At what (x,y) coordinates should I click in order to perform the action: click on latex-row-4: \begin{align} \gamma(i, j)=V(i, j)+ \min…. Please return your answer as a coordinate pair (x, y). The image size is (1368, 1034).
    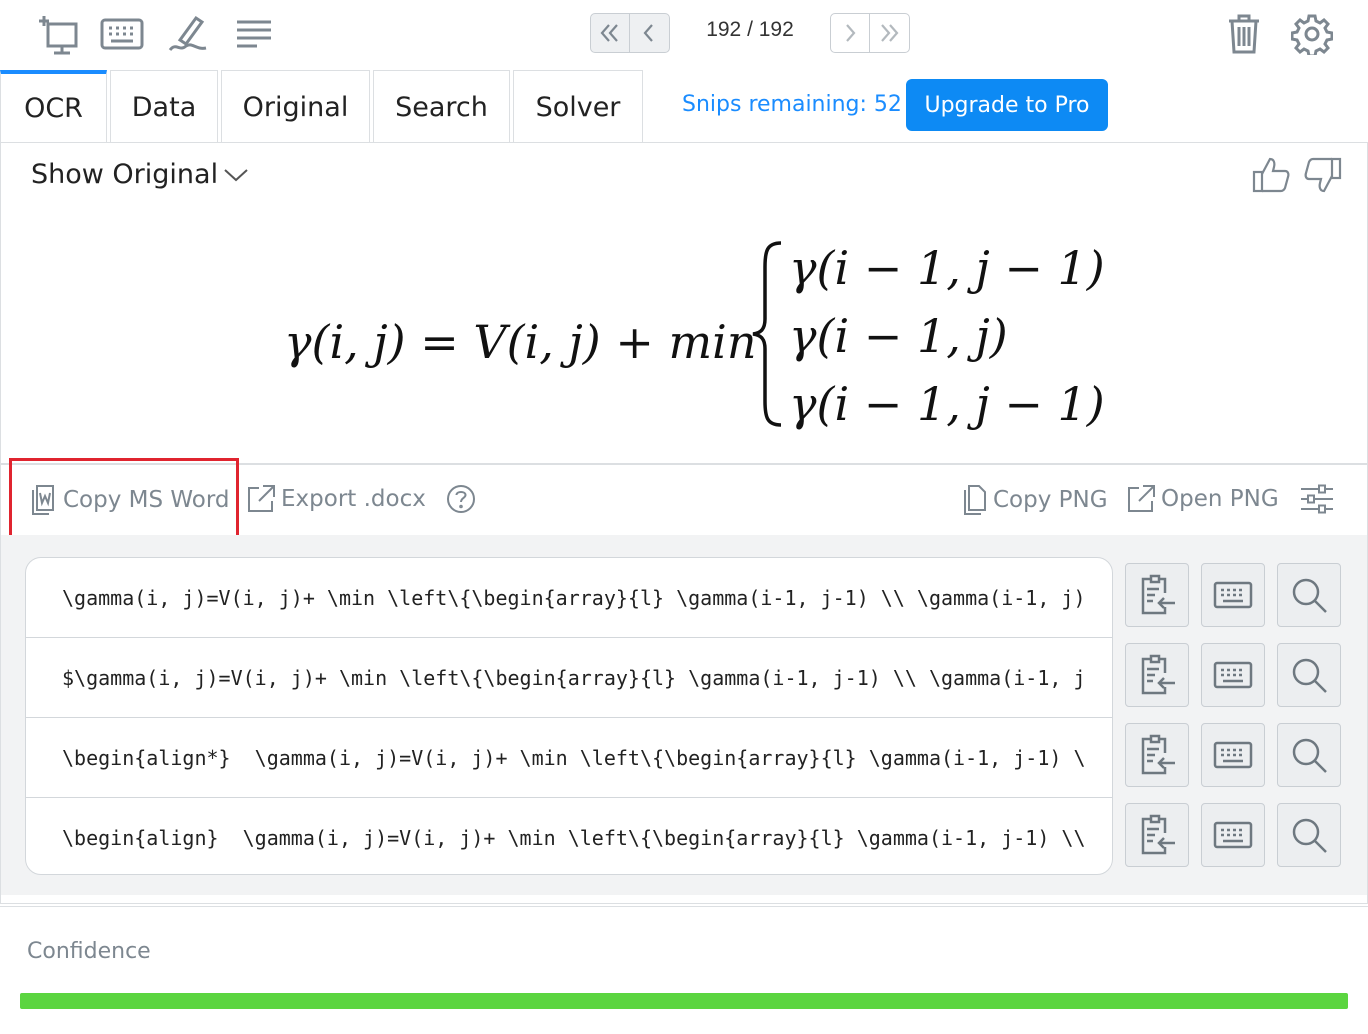
    Looking at the image, I should click on (569, 836).